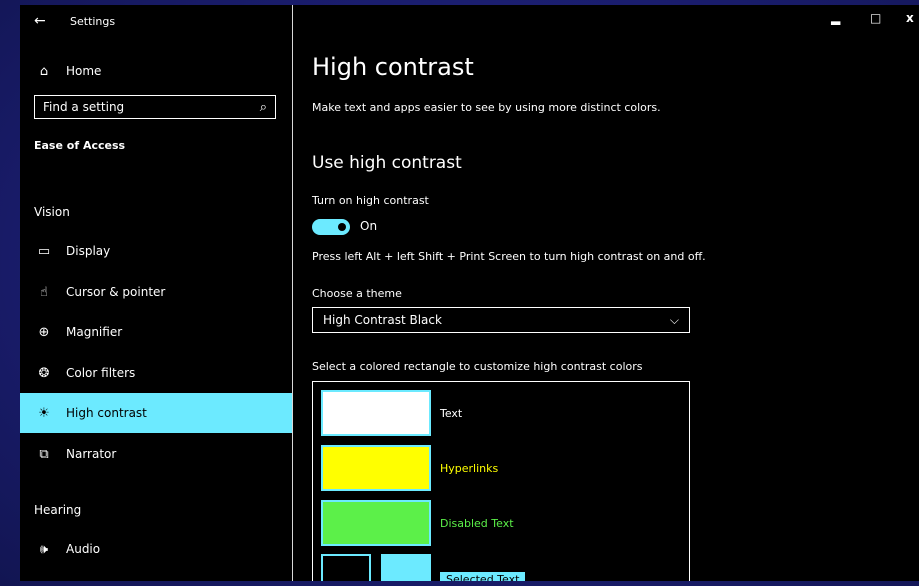 This screenshot has height=586, width=919. I want to click on sidebar-item-cursor-pointer: ☝ Cursor & pointer, so click(156, 292).